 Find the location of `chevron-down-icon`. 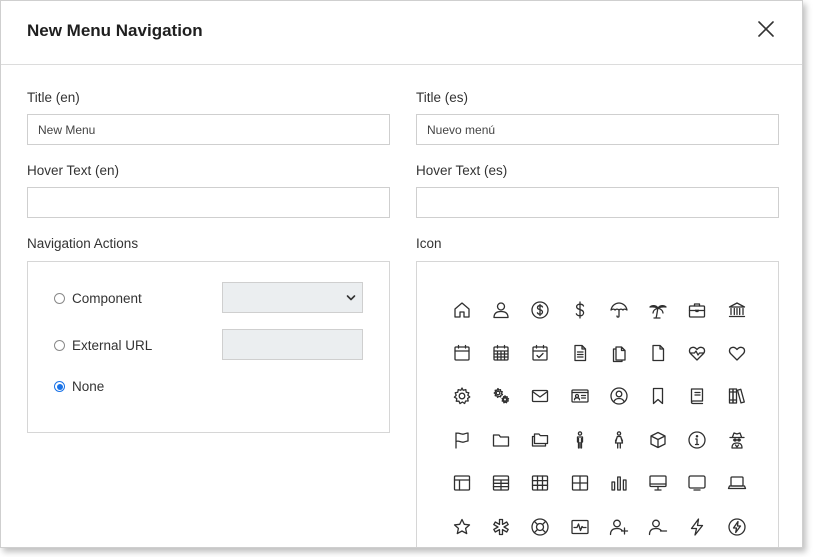

chevron-down-icon is located at coordinates (351, 298).